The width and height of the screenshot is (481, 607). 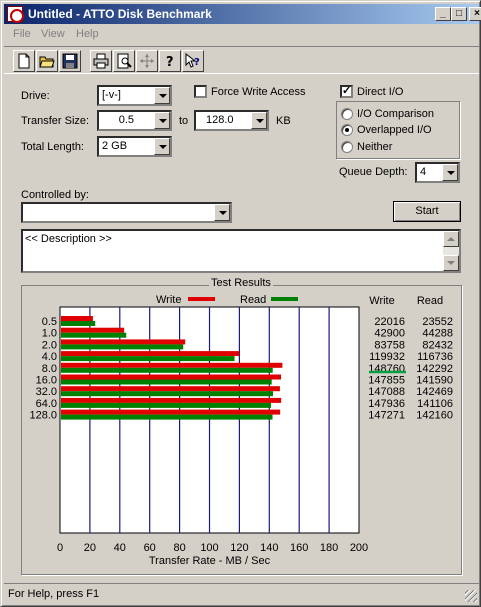 What do you see at coordinates (437, 334) in the screenshot?
I see `read-value: 44288` at bounding box center [437, 334].